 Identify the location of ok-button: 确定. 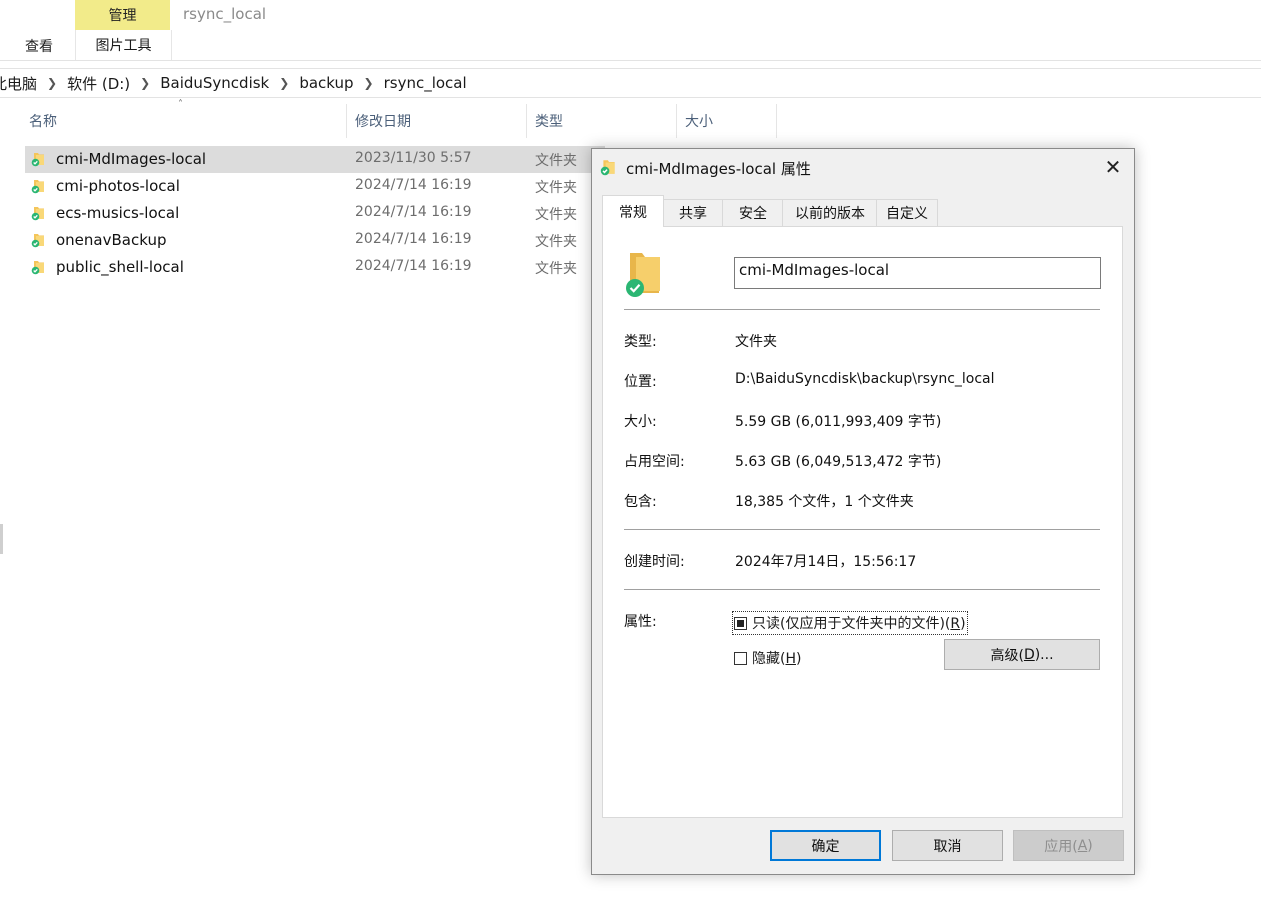
(825, 845).